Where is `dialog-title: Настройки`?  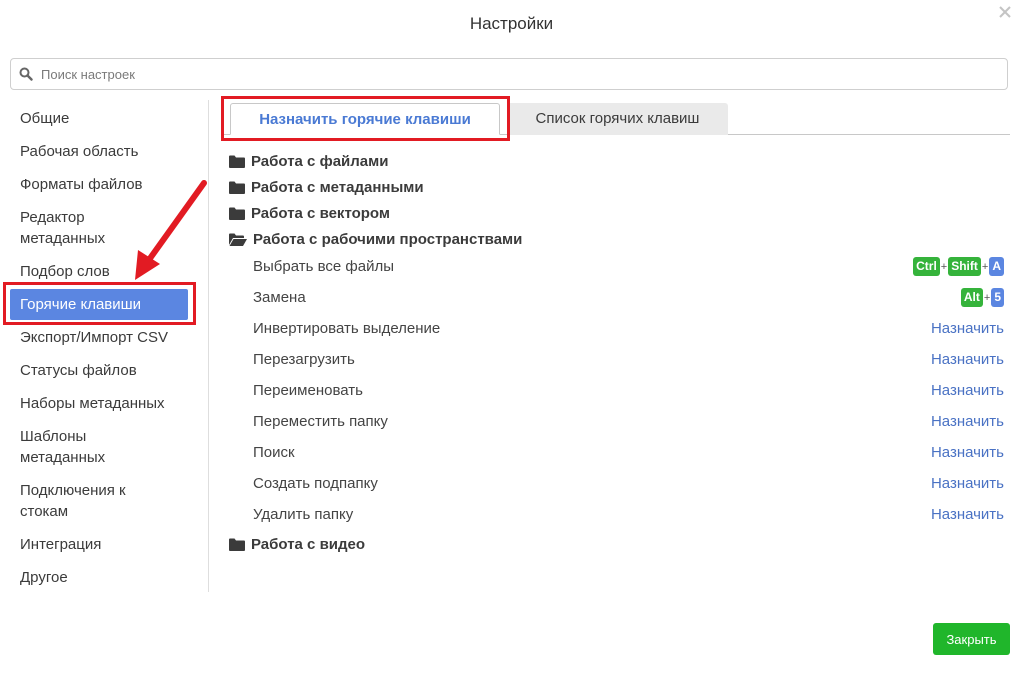
dialog-title: Настройки is located at coordinates (511, 23).